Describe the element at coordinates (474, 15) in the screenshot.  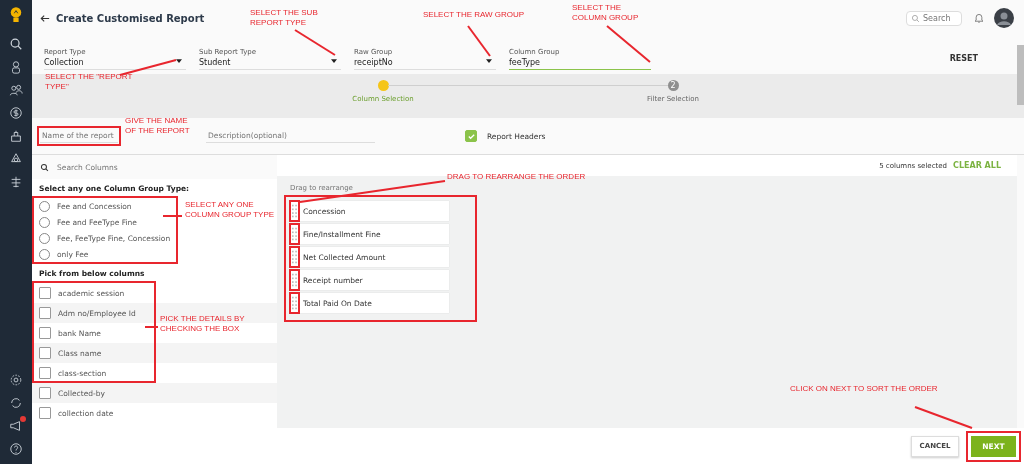
I see `annotation-note: SELECT THE RAW GROUP` at that location.